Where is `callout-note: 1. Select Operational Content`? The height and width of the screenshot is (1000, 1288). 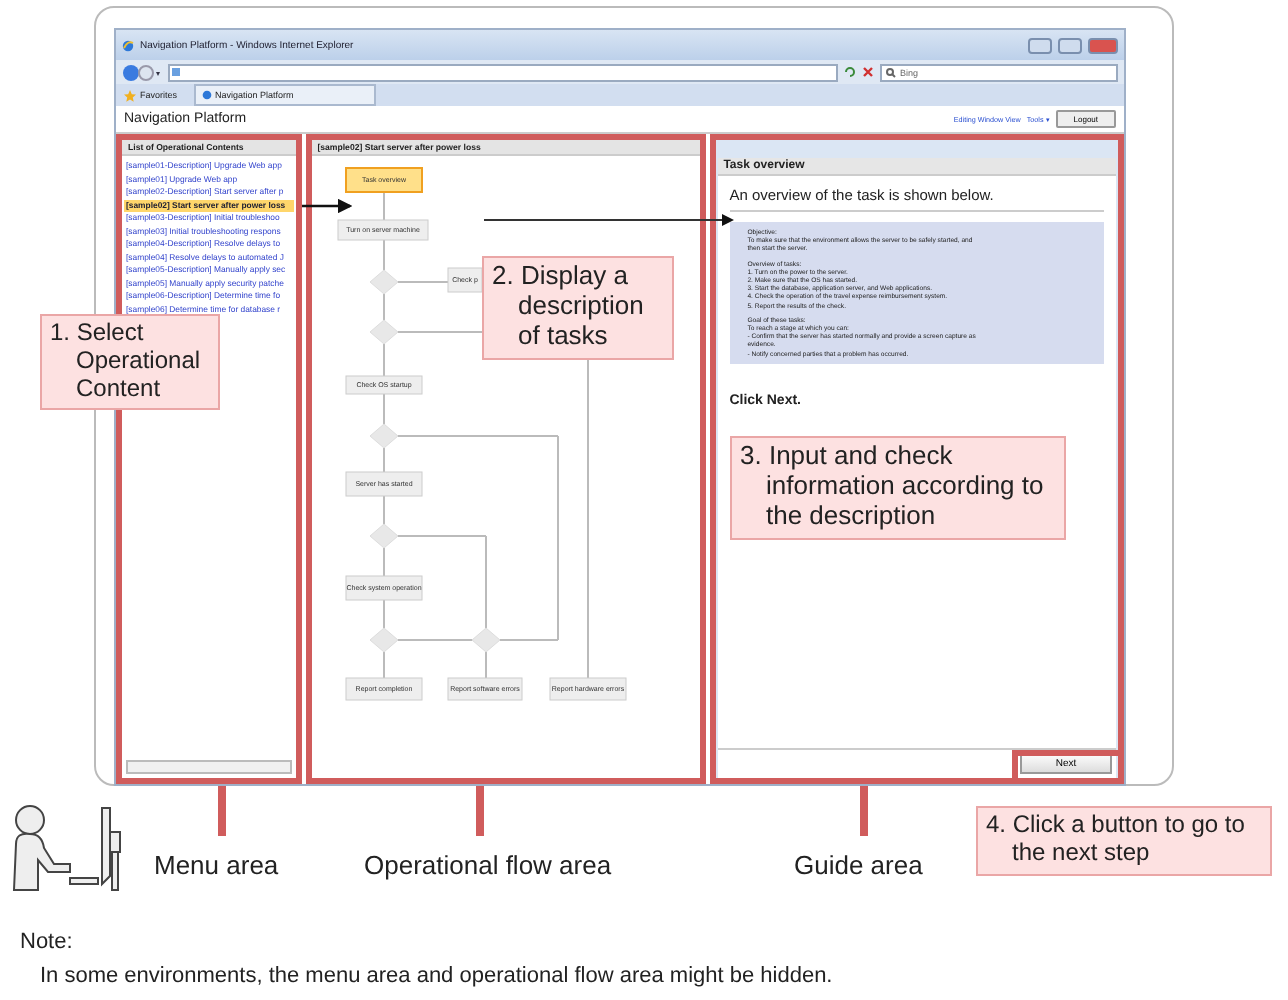
callout-note: 1. Select Operational Content is located at coordinates (130, 362).